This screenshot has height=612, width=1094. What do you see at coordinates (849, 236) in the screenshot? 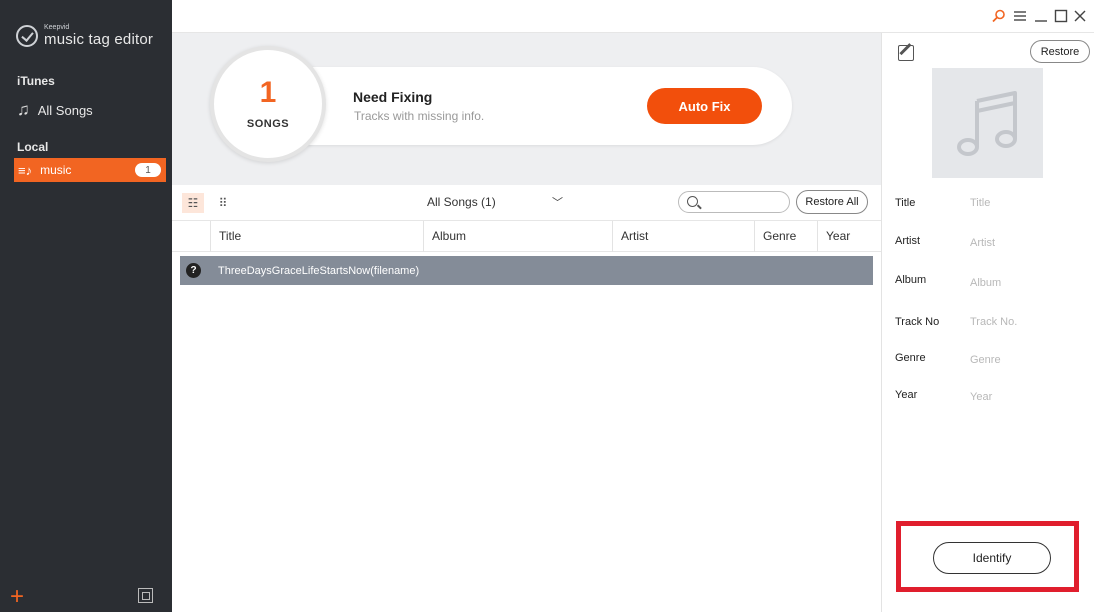
I see `column-year: Year` at bounding box center [849, 236].